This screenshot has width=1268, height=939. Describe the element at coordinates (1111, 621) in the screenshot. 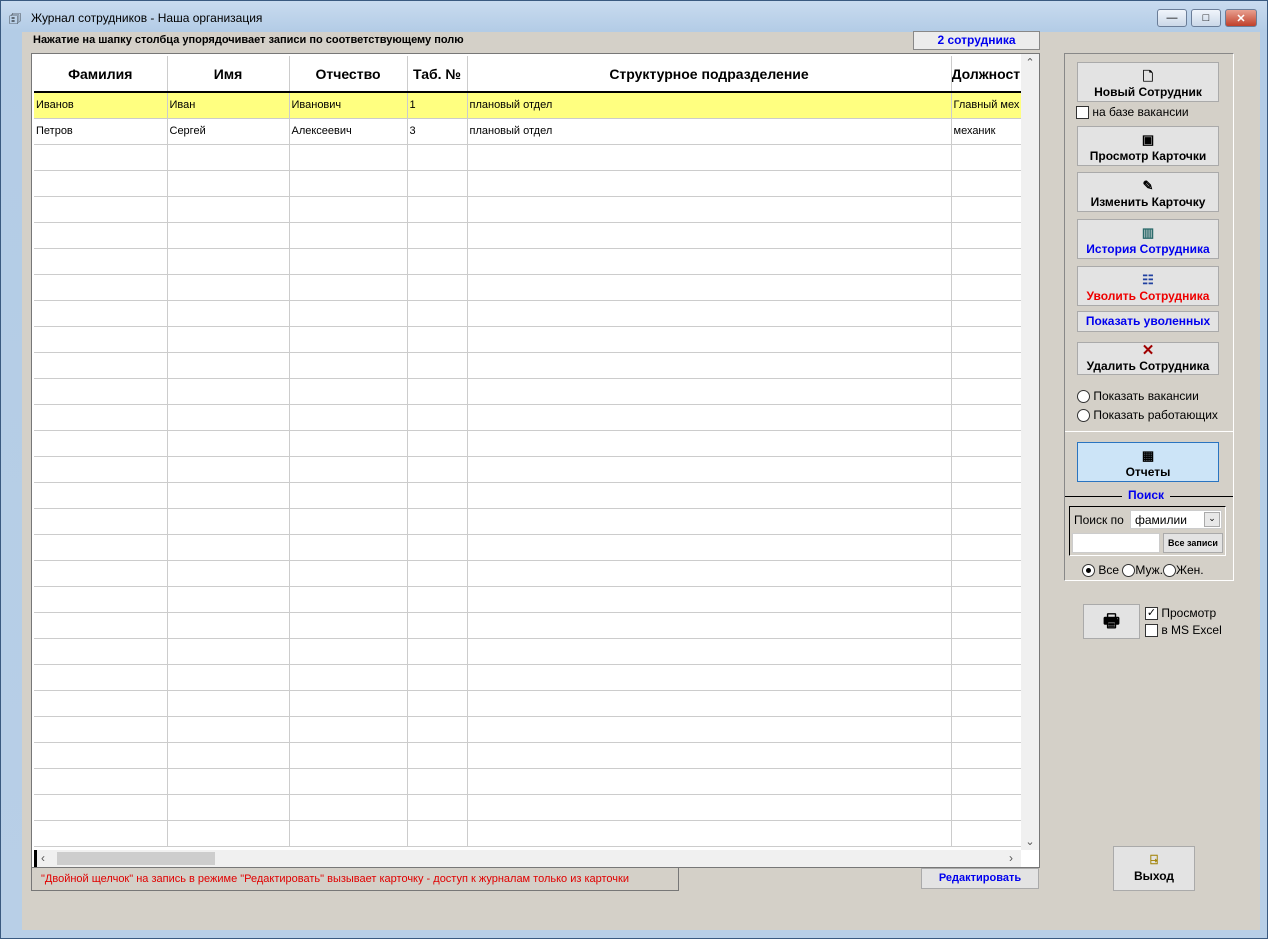

I see `print-button: 🖶` at that location.